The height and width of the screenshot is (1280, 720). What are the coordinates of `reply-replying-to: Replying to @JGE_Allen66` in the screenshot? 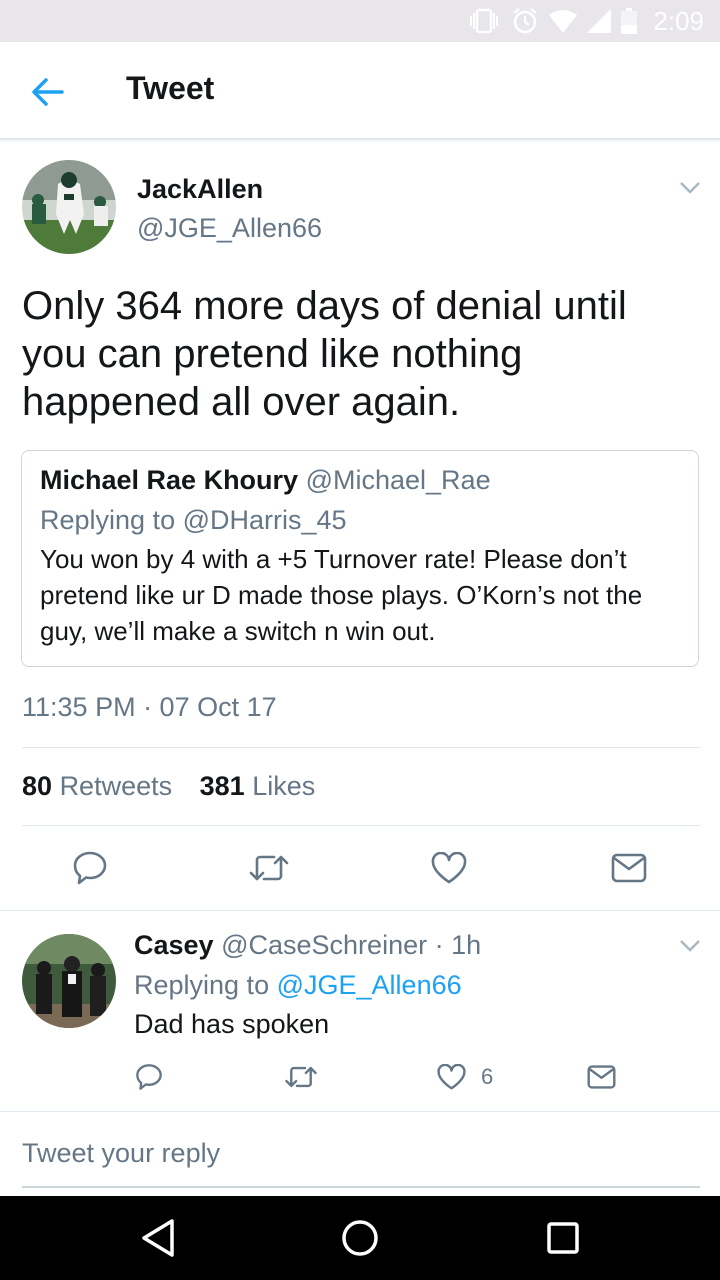 It's located at (298, 985).